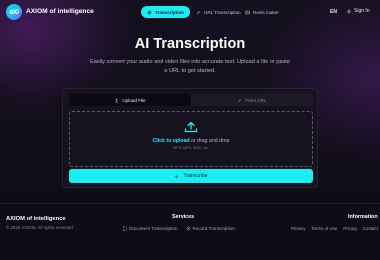 Image resolution: width=380 pixels, height=260 pixels. What do you see at coordinates (14, 12) in the screenshot?
I see `logo-icon: aXi` at bounding box center [14, 12].